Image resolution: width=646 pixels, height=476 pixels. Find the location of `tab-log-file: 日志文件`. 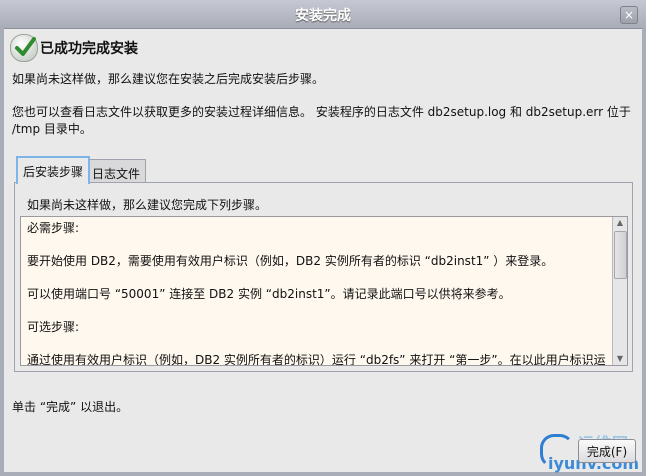

tab-log-file: 日志文件 is located at coordinates (116, 171).